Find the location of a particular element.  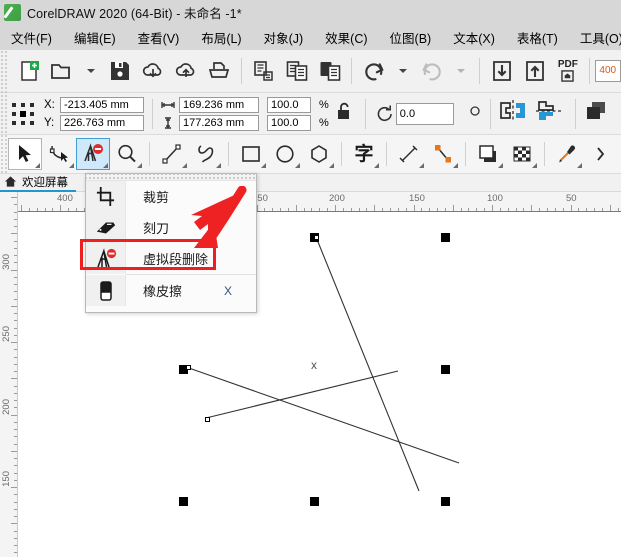

flyout-item-knife: 刻刀 is located at coordinates (171, 227).